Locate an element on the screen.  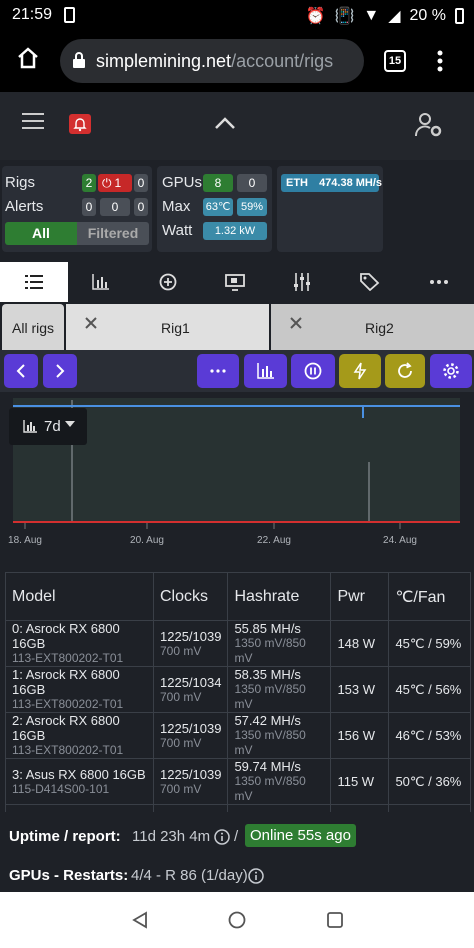
col-temp-fan: ℃/Fan is located at coordinates (429, 596).